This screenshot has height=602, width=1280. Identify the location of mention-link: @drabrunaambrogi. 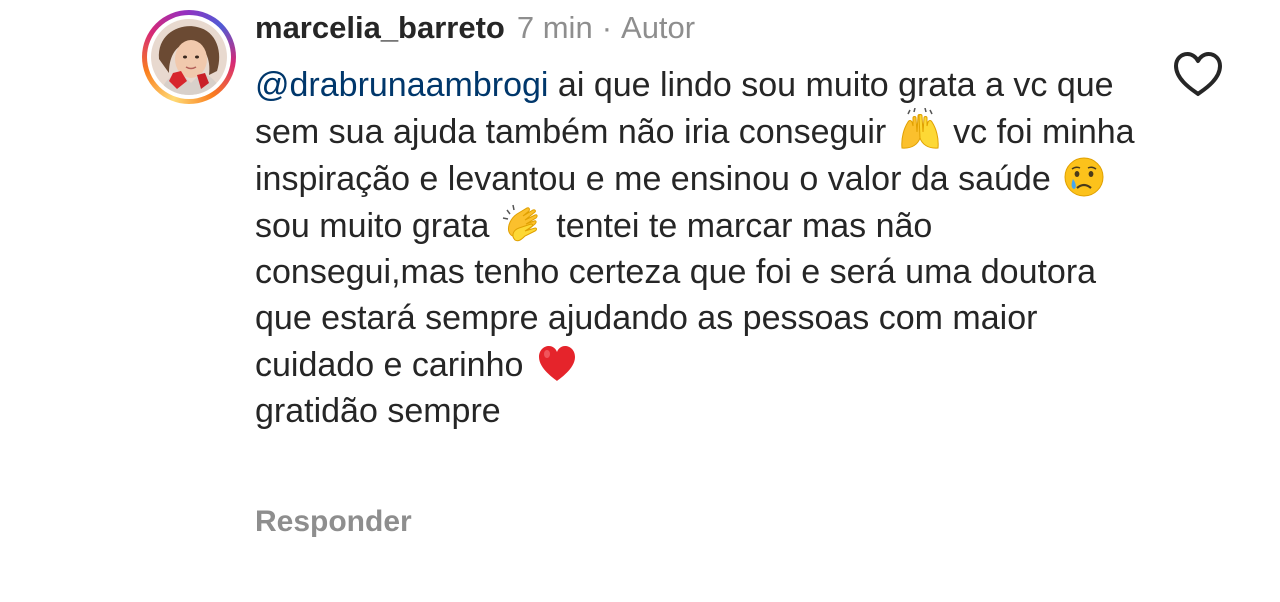
(401, 85).